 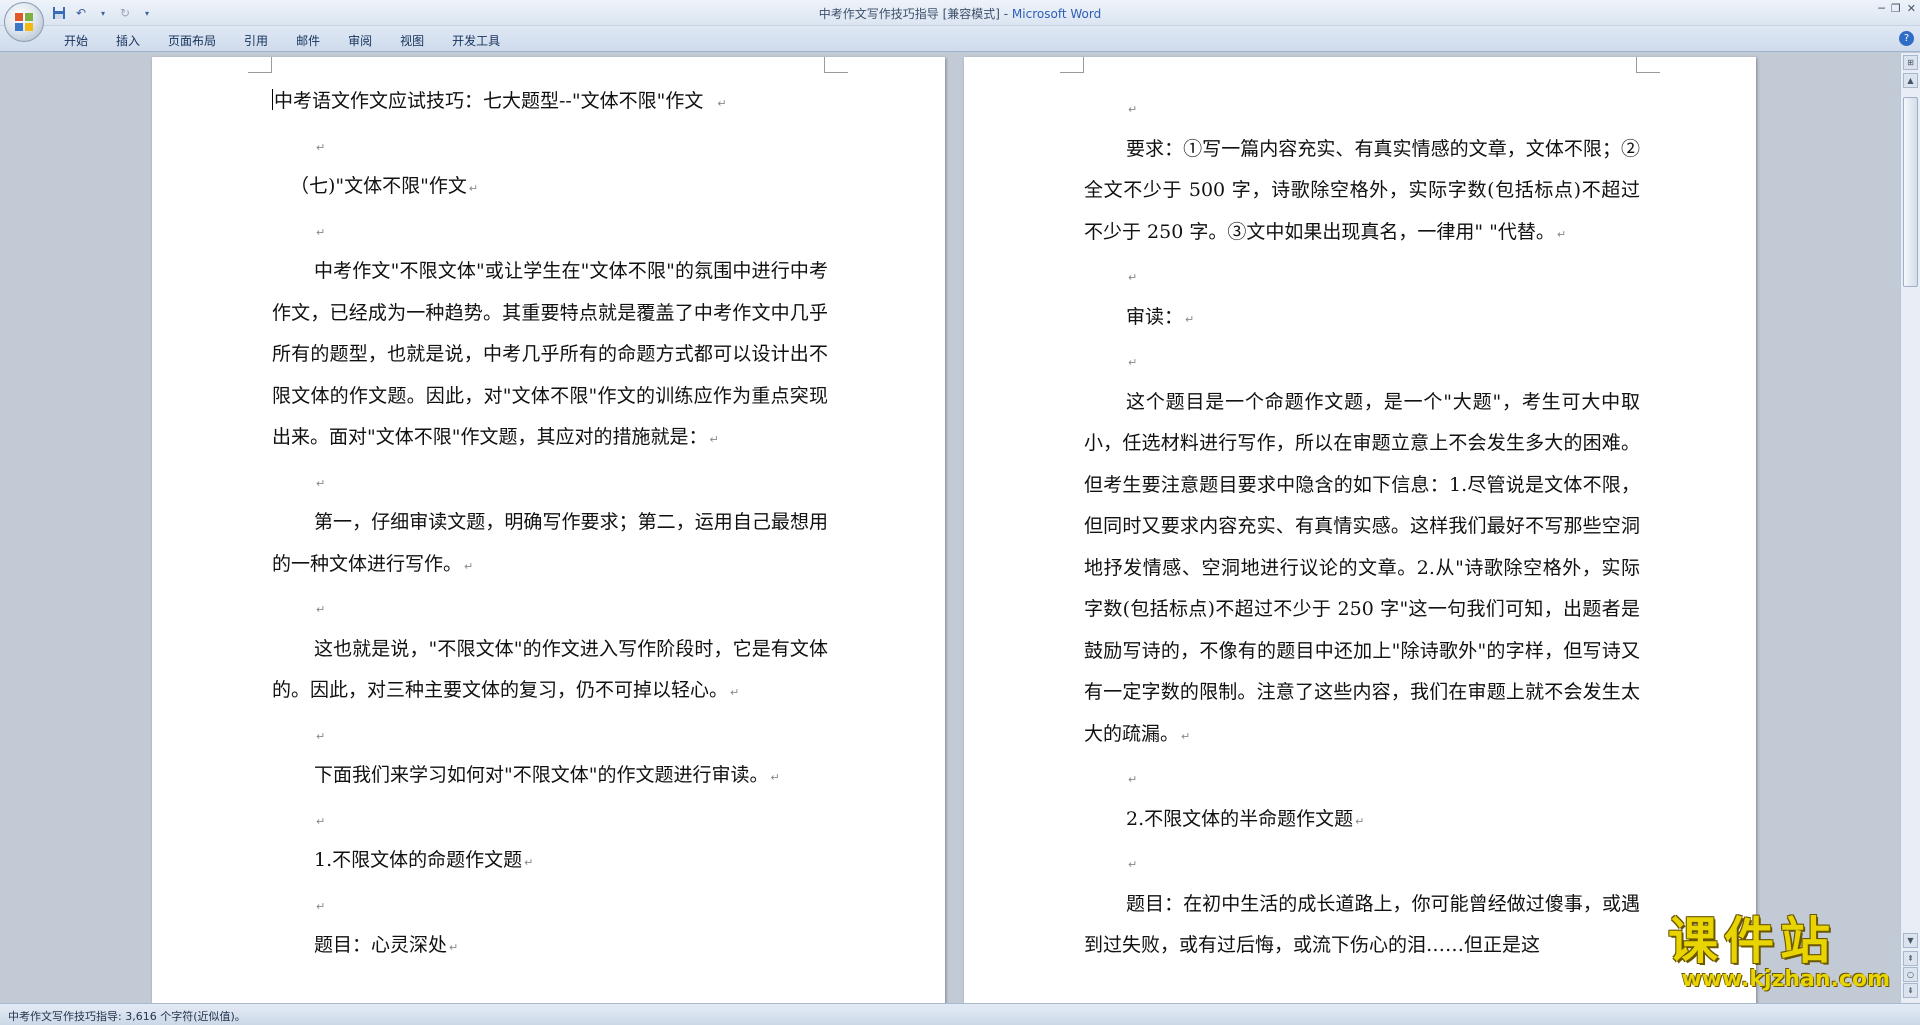 What do you see at coordinates (412, 40) in the screenshot?
I see `tab-6: 视图` at bounding box center [412, 40].